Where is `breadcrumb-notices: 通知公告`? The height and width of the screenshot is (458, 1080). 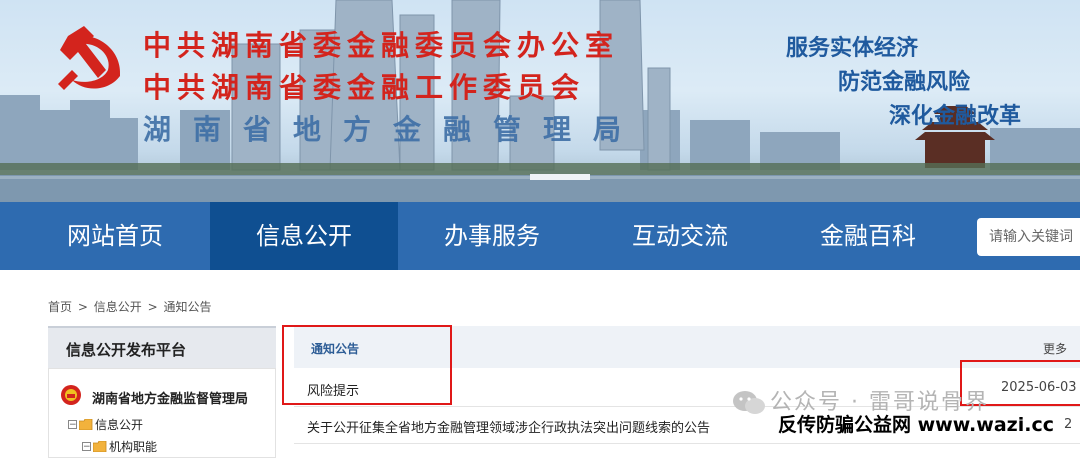 breadcrumb-notices: 通知公告 is located at coordinates (187, 307).